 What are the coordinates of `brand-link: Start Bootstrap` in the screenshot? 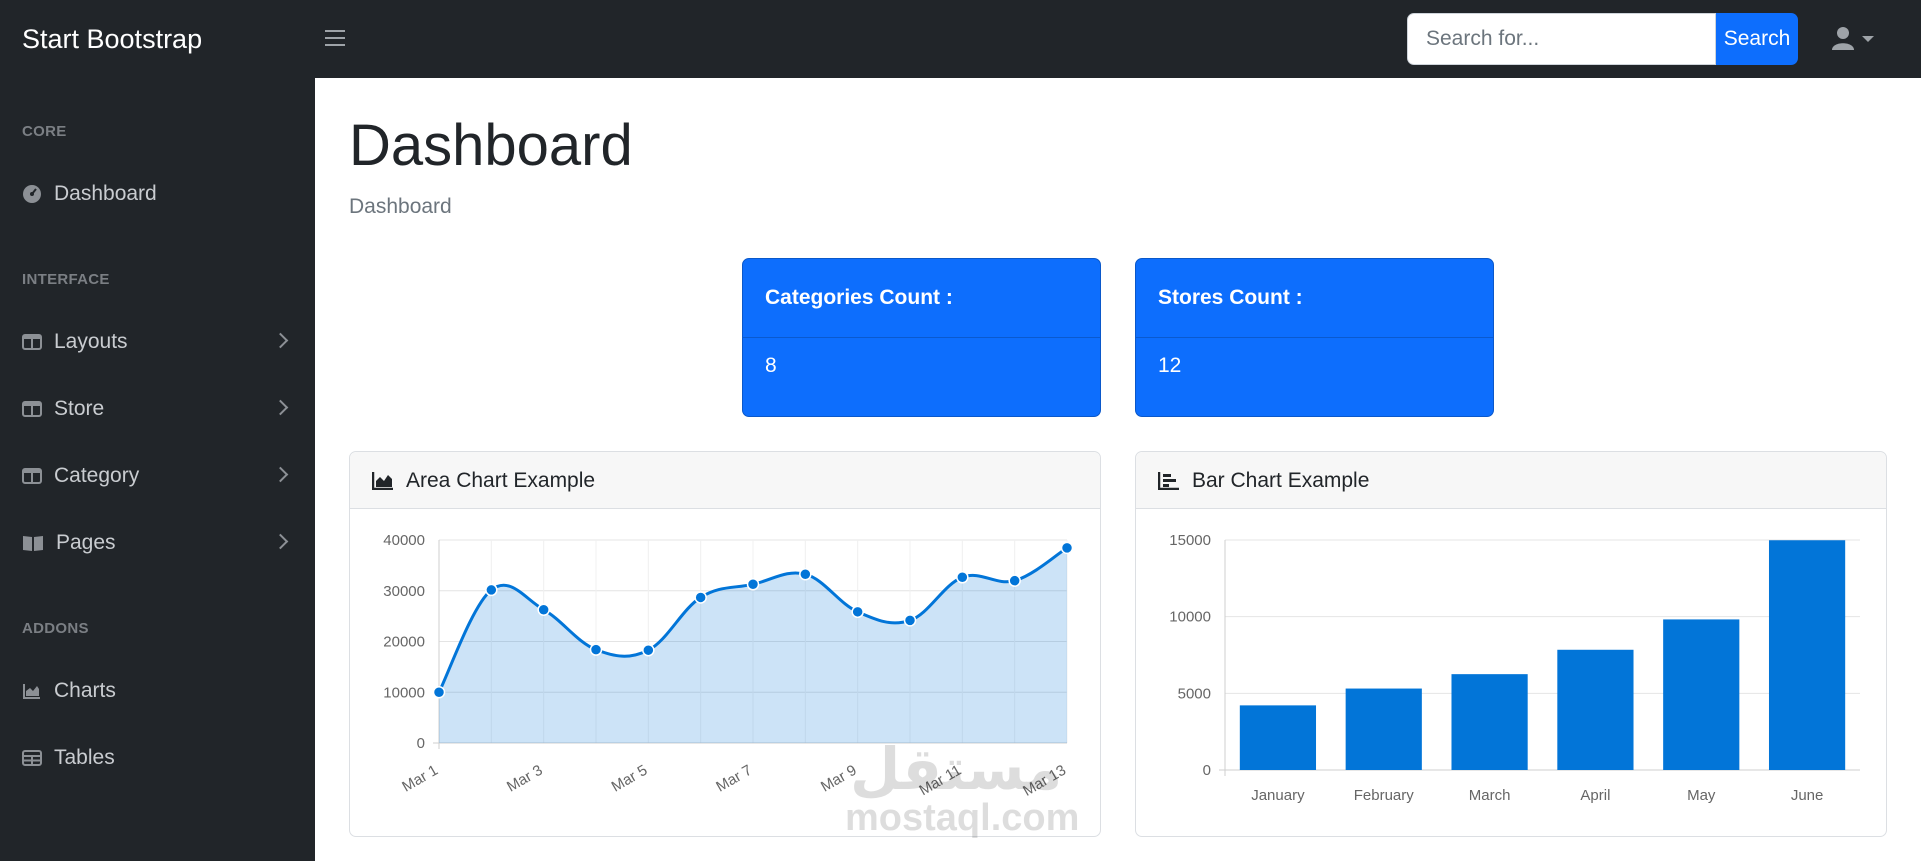 It's located at (112, 39).